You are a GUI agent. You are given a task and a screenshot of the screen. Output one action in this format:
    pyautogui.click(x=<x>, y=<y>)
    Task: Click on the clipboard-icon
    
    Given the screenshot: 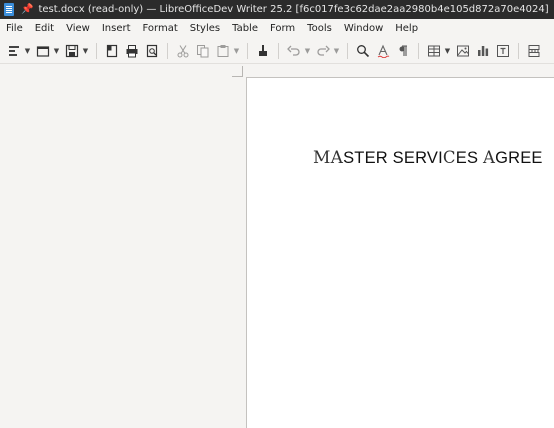 What is the action you would take?
    pyautogui.click(x=223, y=51)
    